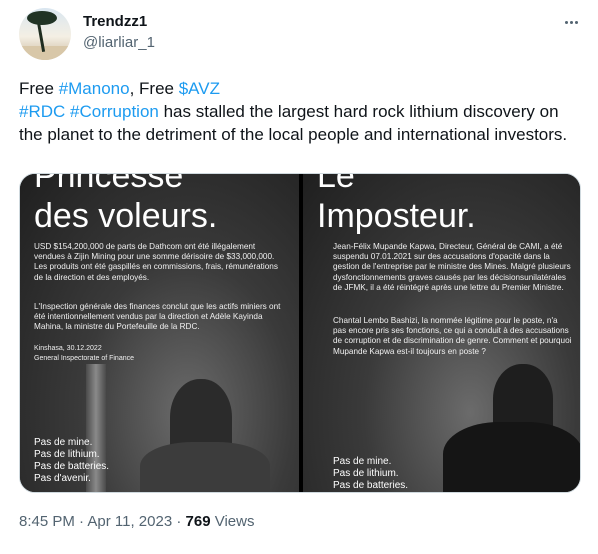 This screenshot has height=554, width=598. What do you see at coordinates (198, 521) in the screenshot?
I see `views-count: 769` at bounding box center [198, 521].